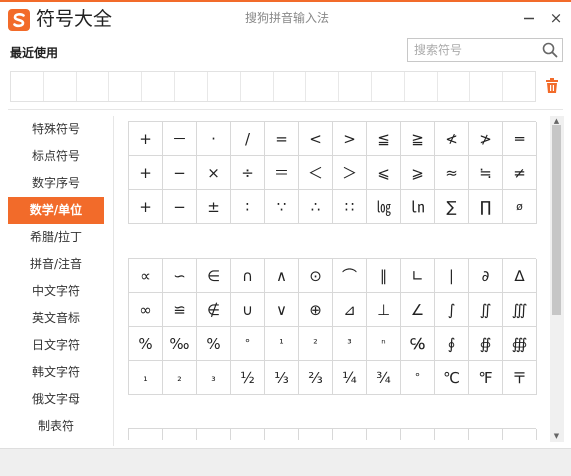 The image size is (571, 476). What do you see at coordinates (529, 18) in the screenshot?
I see `minimize-button` at bounding box center [529, 18].